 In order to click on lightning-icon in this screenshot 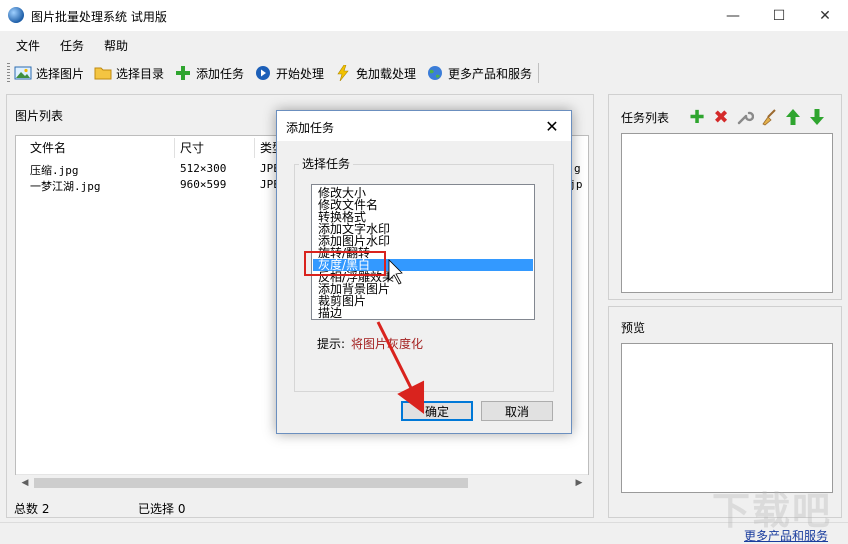, I will do `click(343, 73)`.